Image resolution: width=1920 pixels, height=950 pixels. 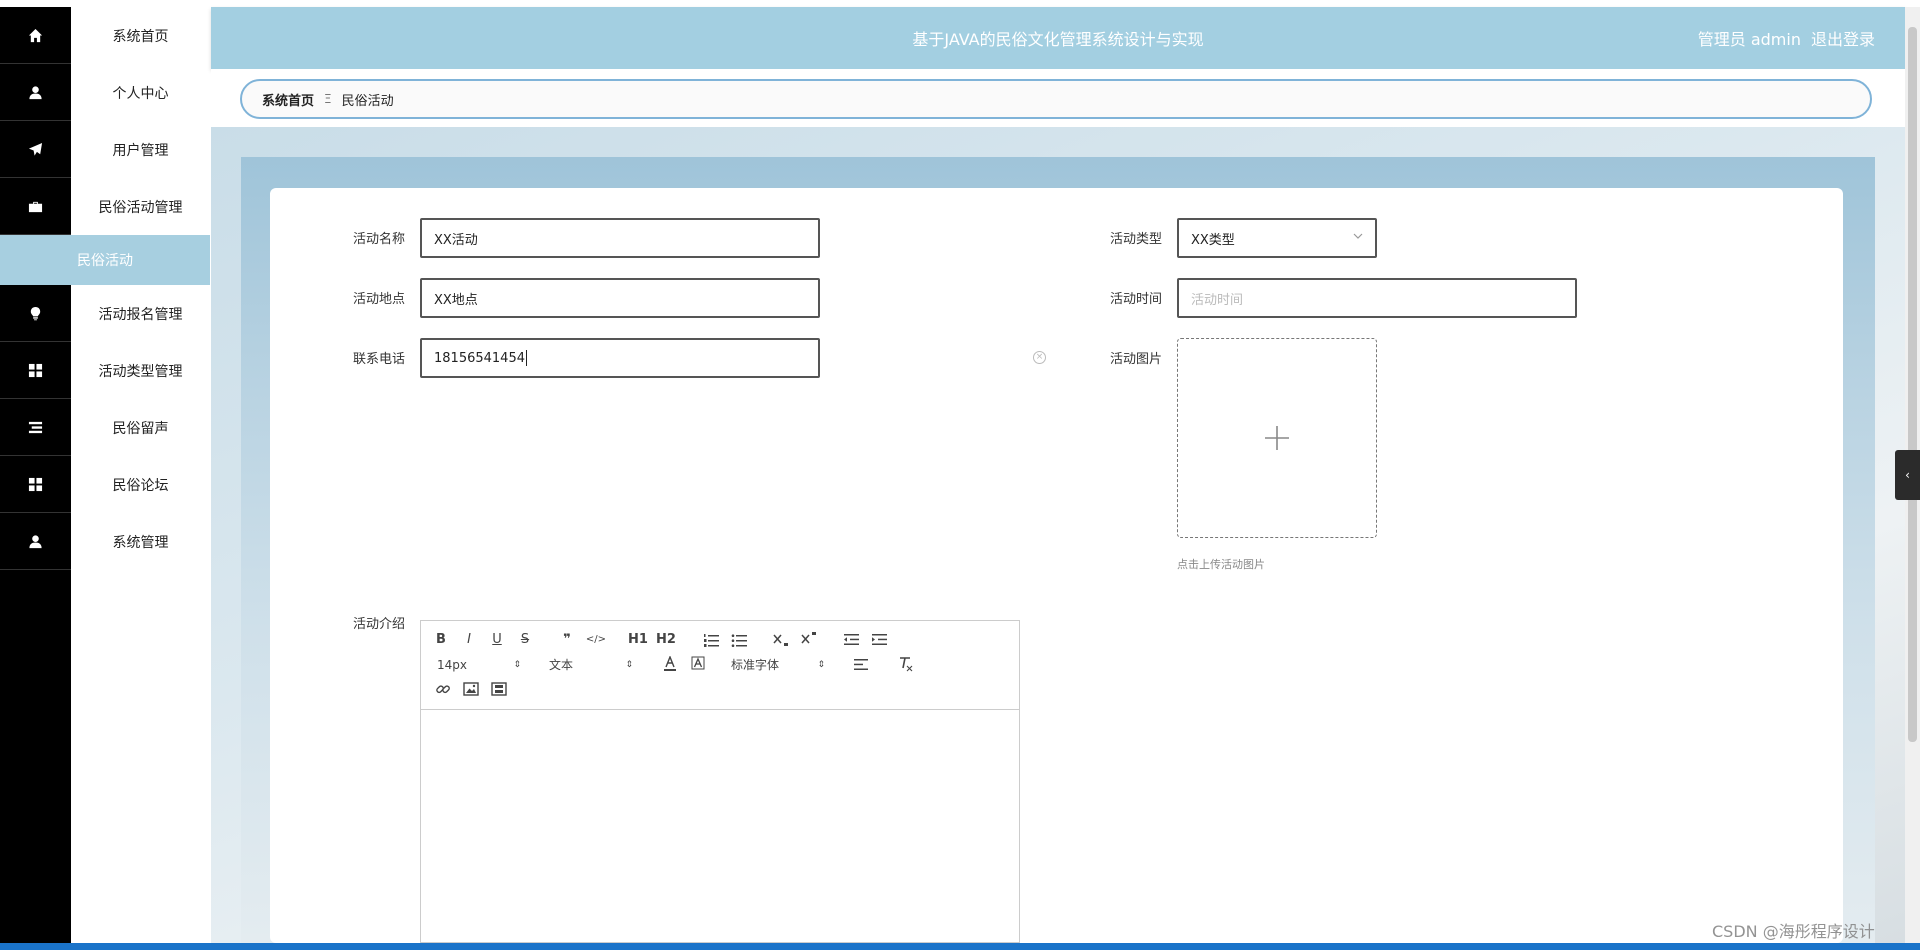 I want to click on sidebar-item-forum: 民俗论坛, so click(x=105, y=484).